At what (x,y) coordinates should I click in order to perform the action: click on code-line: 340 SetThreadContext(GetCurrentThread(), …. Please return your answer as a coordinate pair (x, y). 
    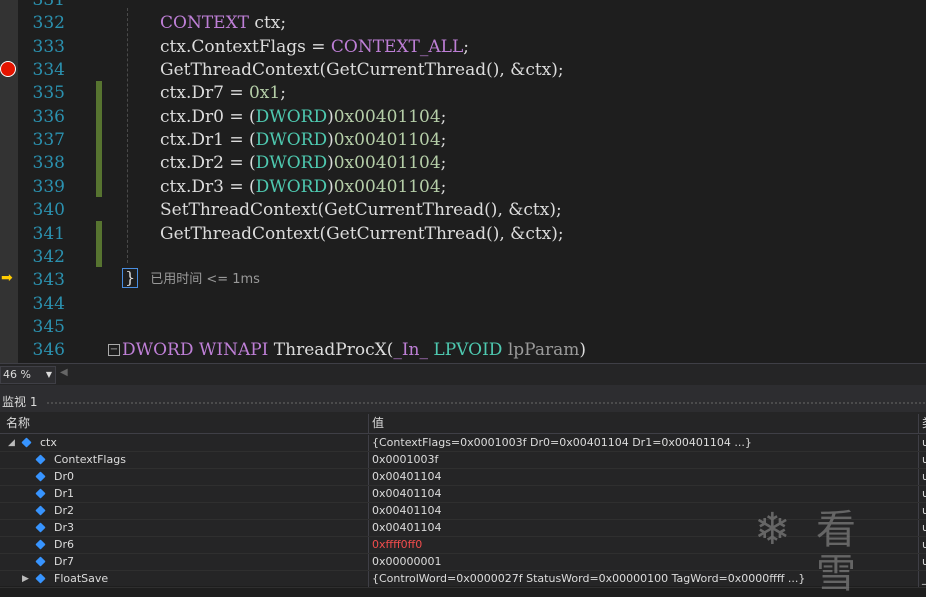
    Looking at the image, I should click on (463, 210).